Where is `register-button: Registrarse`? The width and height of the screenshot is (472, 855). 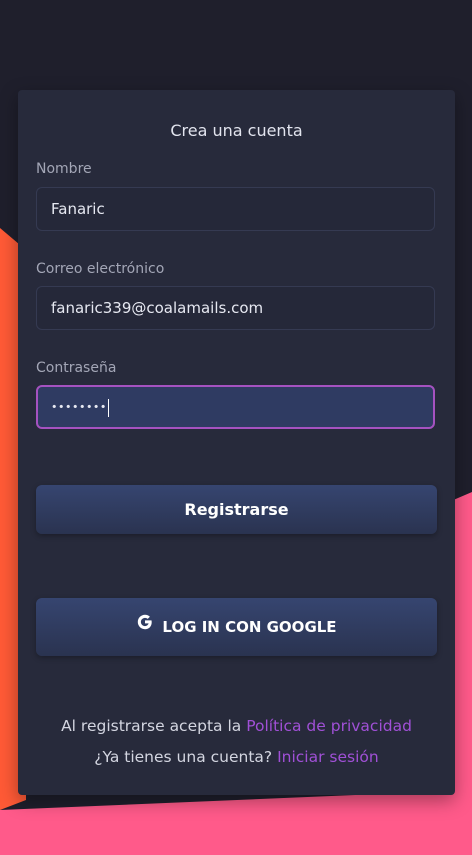 register-button: Registrarse is located at coordinates (236, 509).